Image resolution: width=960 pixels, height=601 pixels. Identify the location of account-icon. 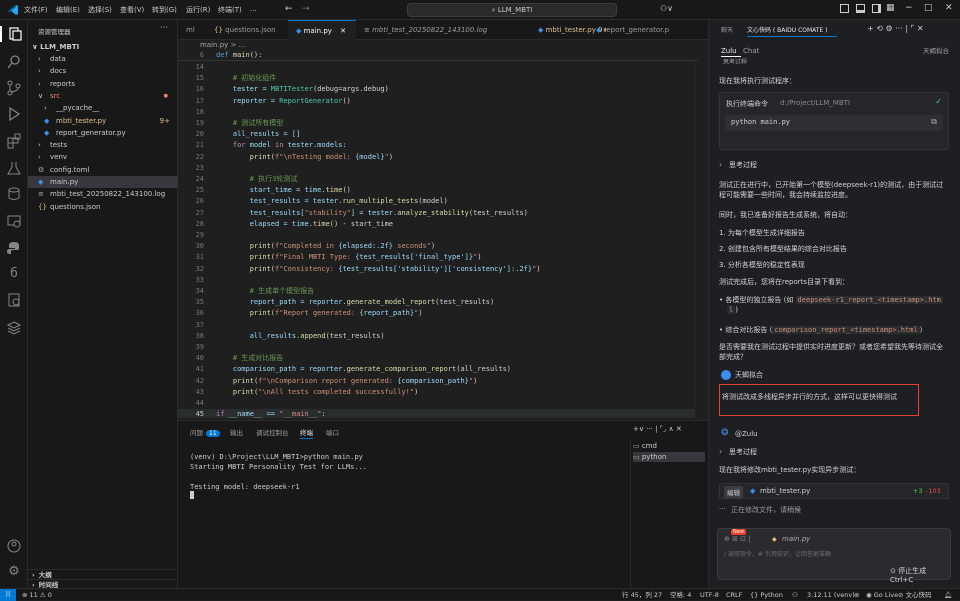
(14, 546).